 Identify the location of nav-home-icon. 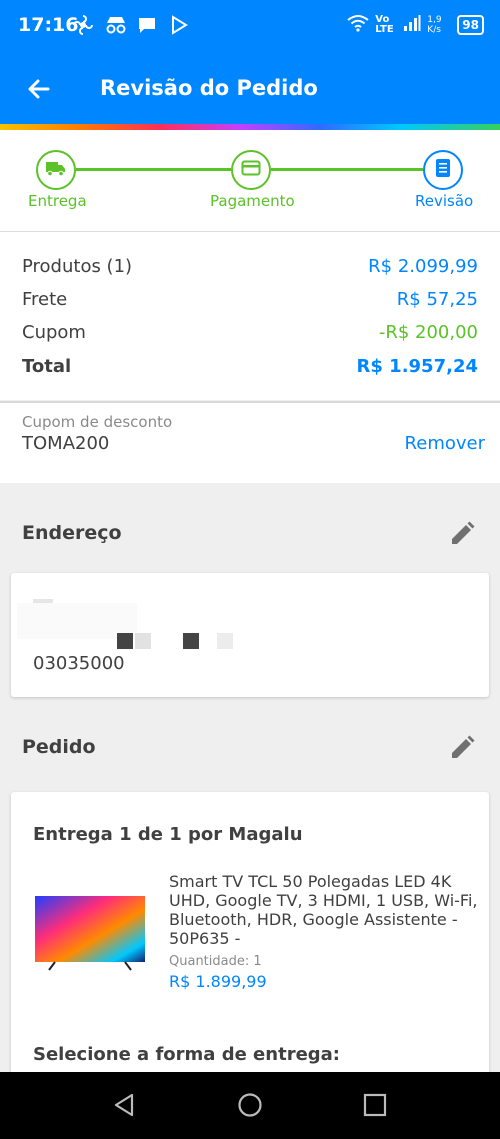
(250, 1105).